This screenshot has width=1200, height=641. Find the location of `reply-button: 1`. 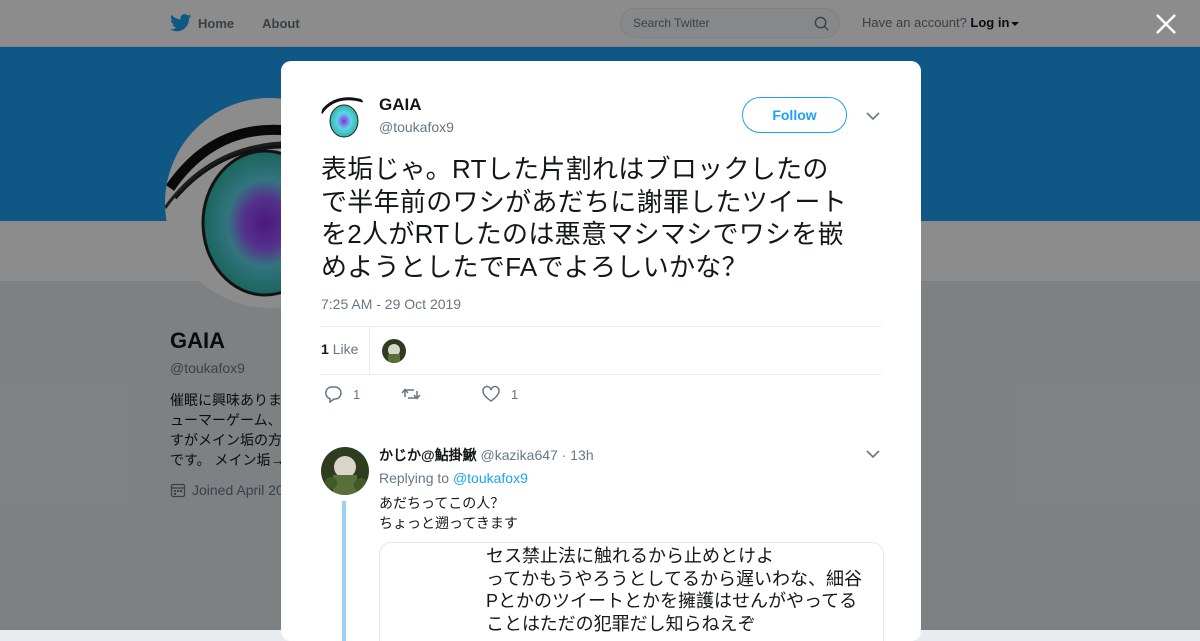

reply-button: 1 is located at coordinates (341, 394).